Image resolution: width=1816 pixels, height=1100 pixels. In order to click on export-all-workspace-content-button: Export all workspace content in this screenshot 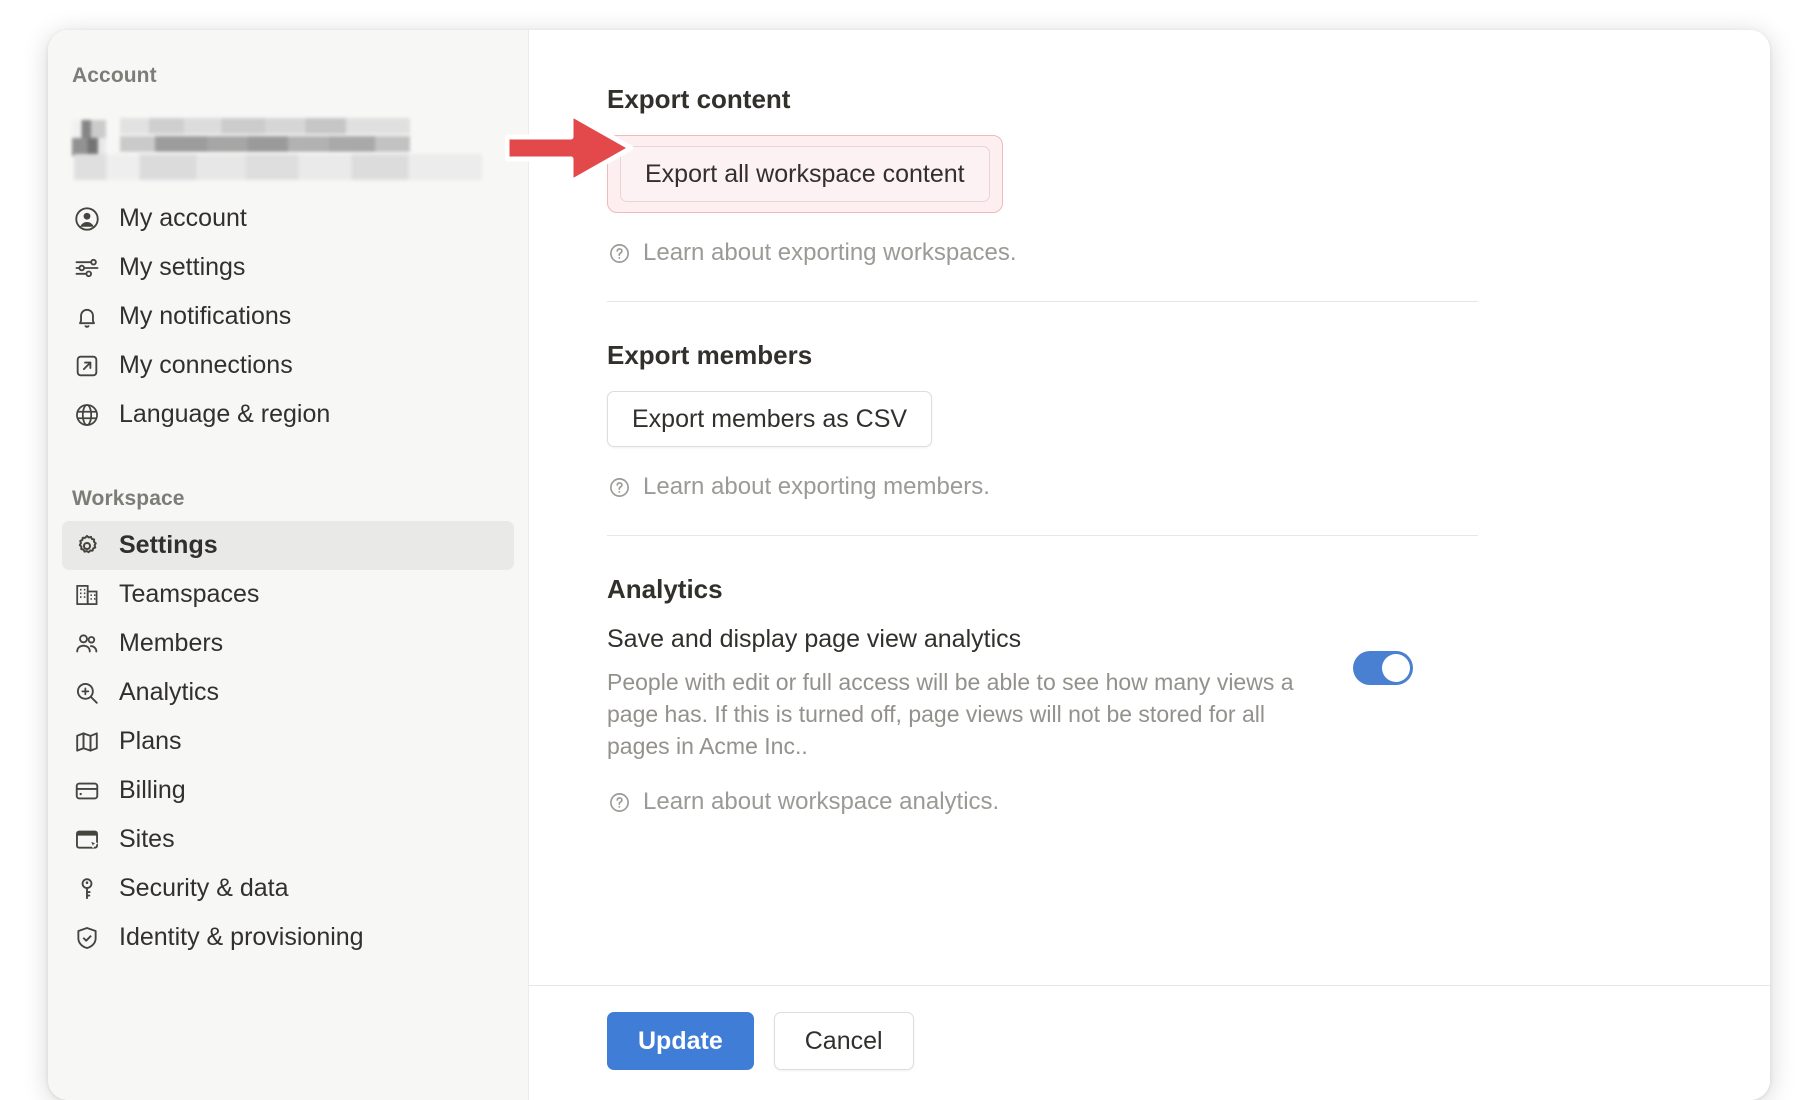, I will do `click(805, 174)`.